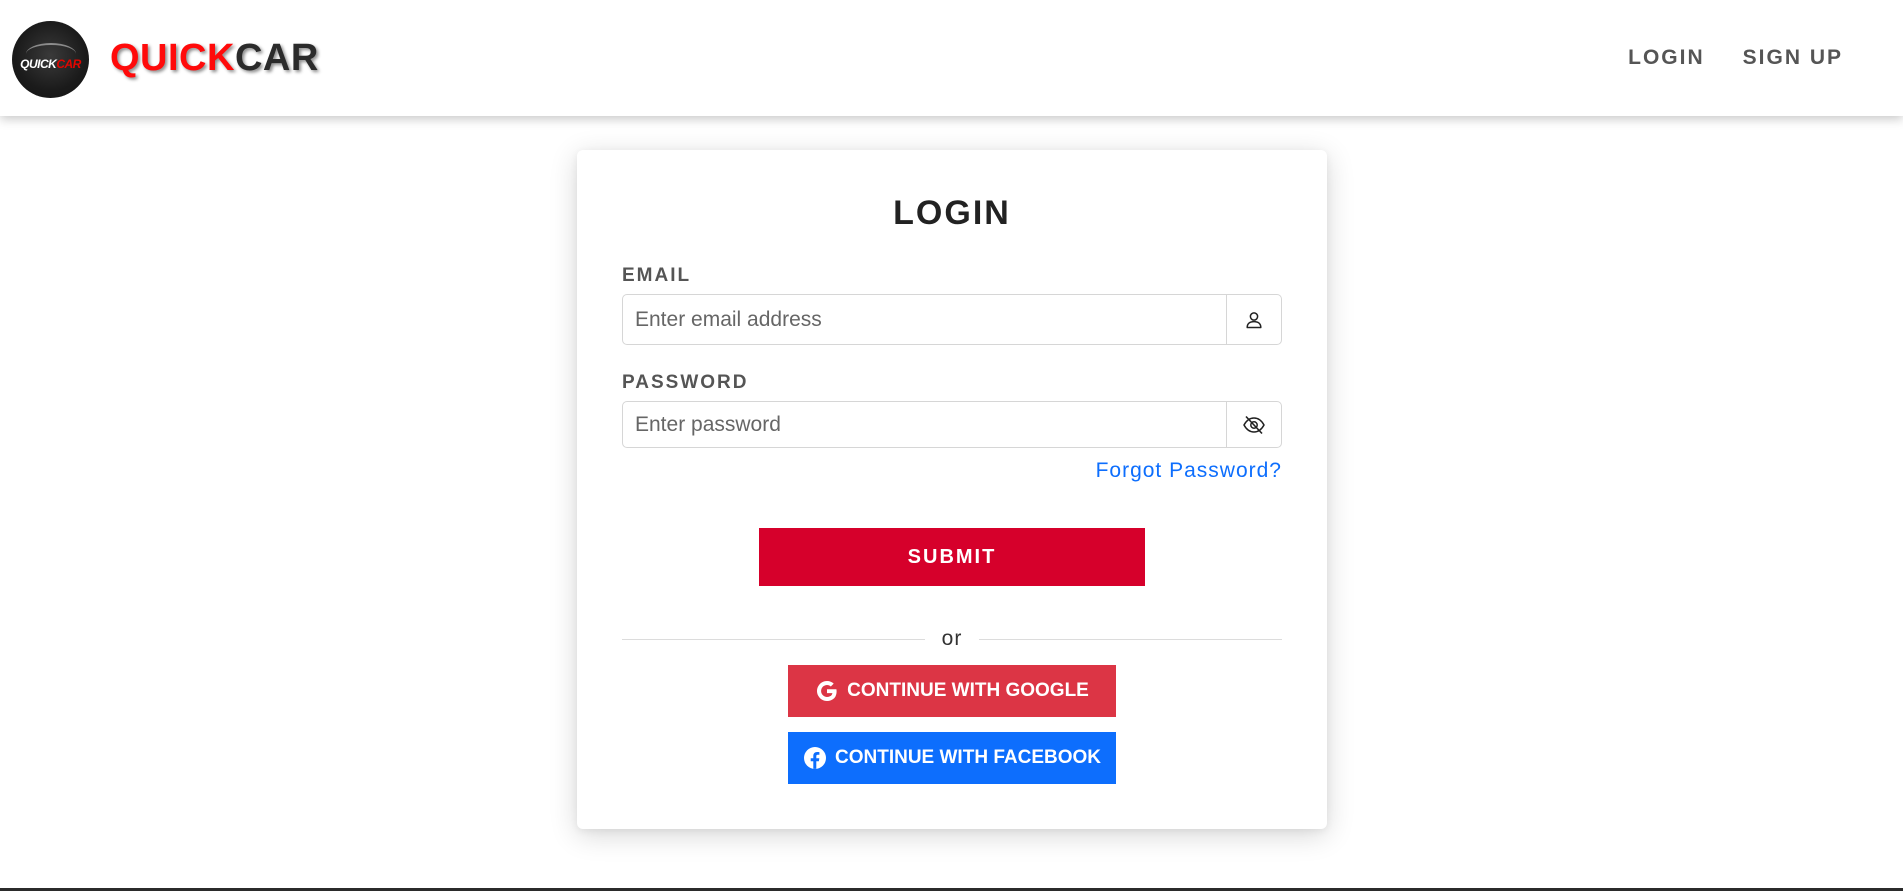  Describe the element at coordinates (827, 691) in the screenshot. I see `google-icon` at that location.